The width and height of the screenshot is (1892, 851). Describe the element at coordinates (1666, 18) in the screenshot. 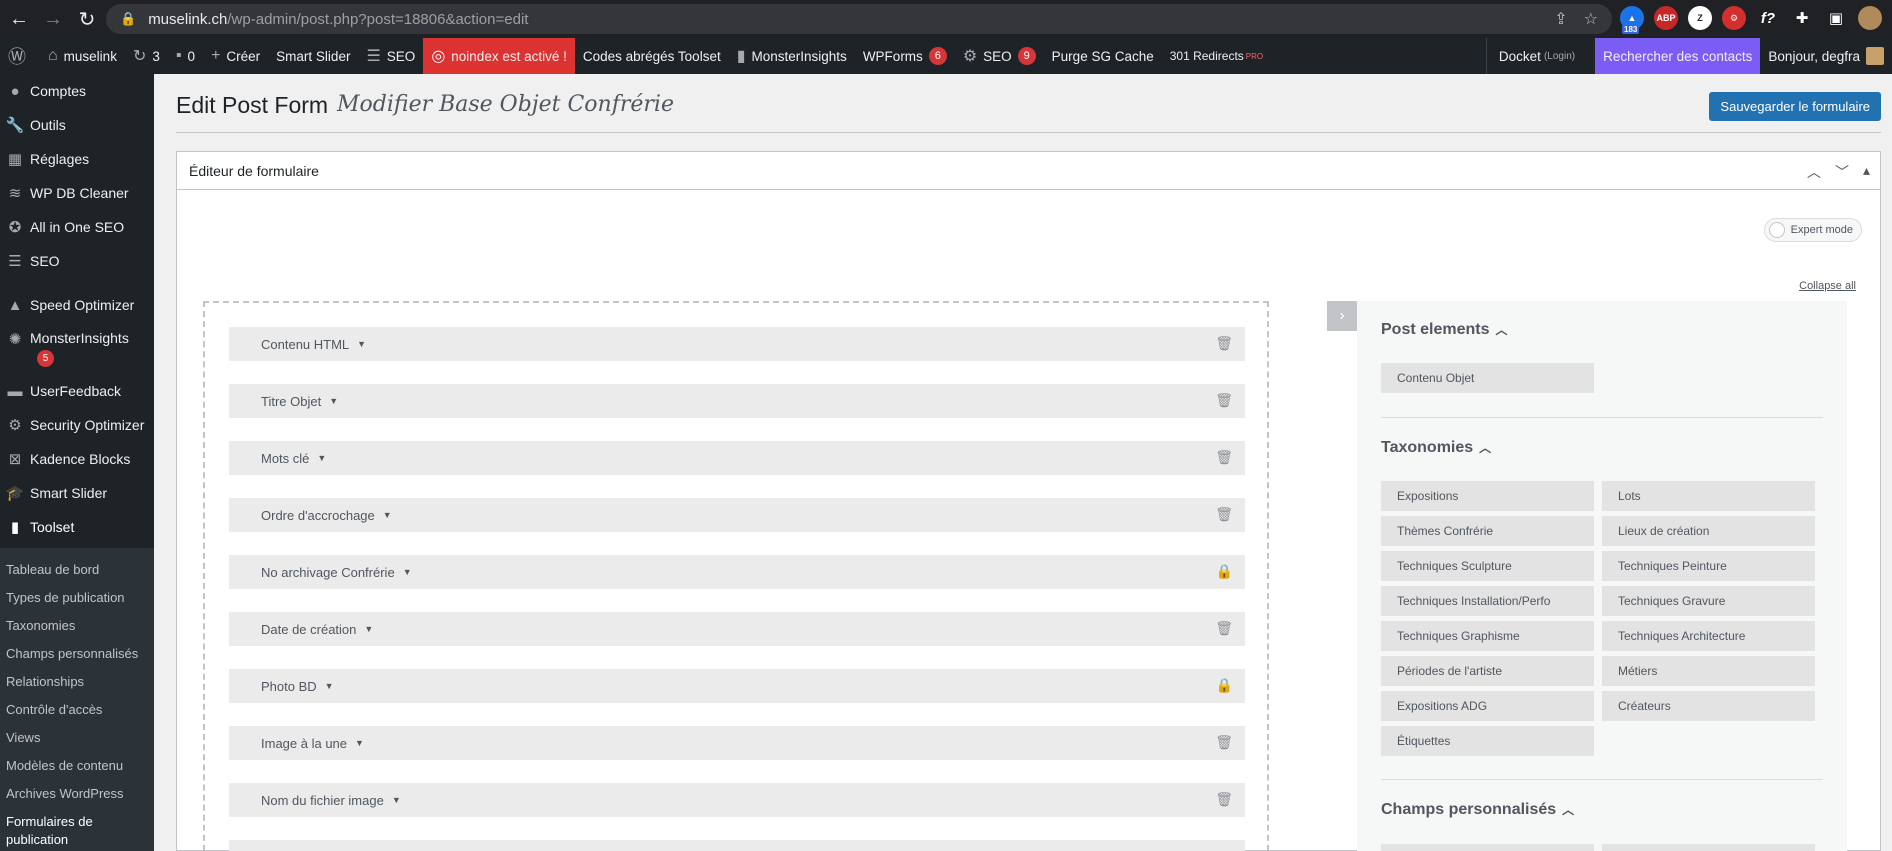

I see `adblock-icon: ABP` at that location.